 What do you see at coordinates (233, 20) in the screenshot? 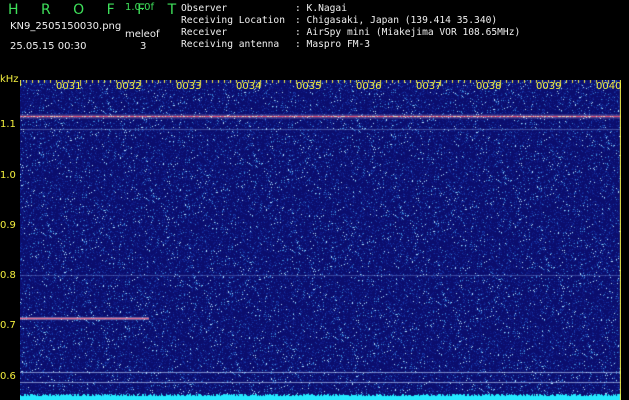
I see `location-label: Receiving Location` at bounding box center [233, 20].